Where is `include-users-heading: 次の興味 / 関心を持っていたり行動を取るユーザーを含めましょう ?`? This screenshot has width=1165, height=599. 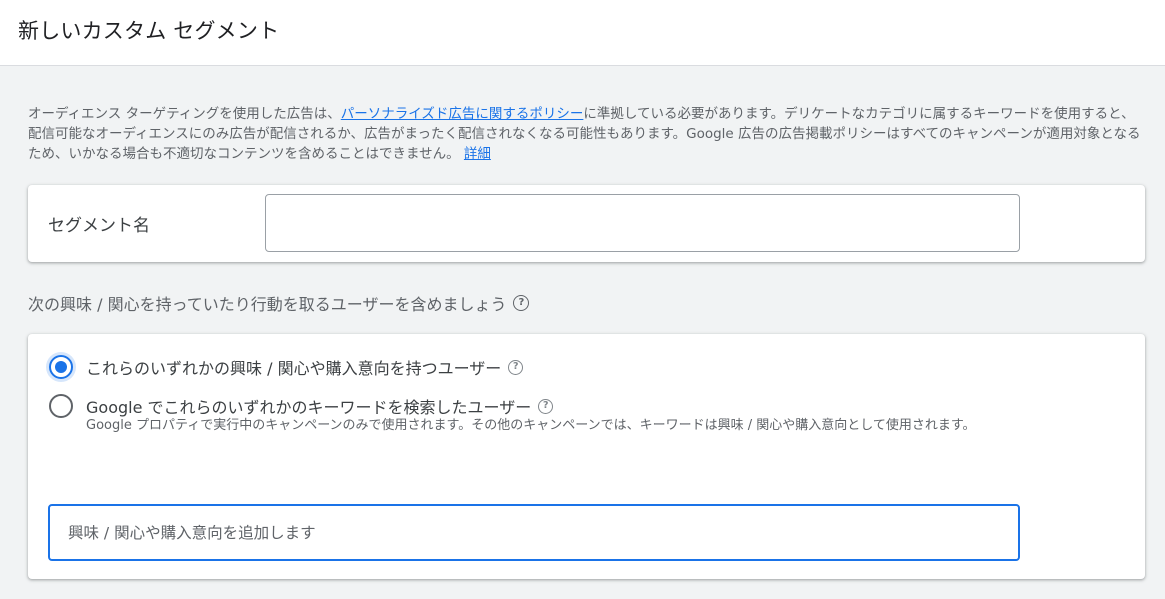 include-users-heading: 次の興味 / 関心を持っていたり行動を取るユーザーを含めましょう ? is located at coordinates (279, 303).